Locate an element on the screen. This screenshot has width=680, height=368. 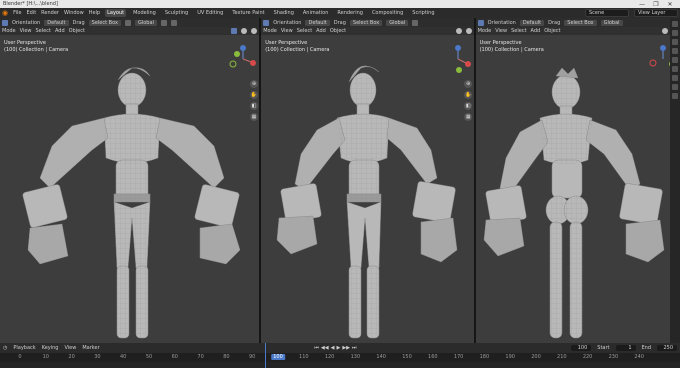
timeline-track is located at coordinates (340, 365).